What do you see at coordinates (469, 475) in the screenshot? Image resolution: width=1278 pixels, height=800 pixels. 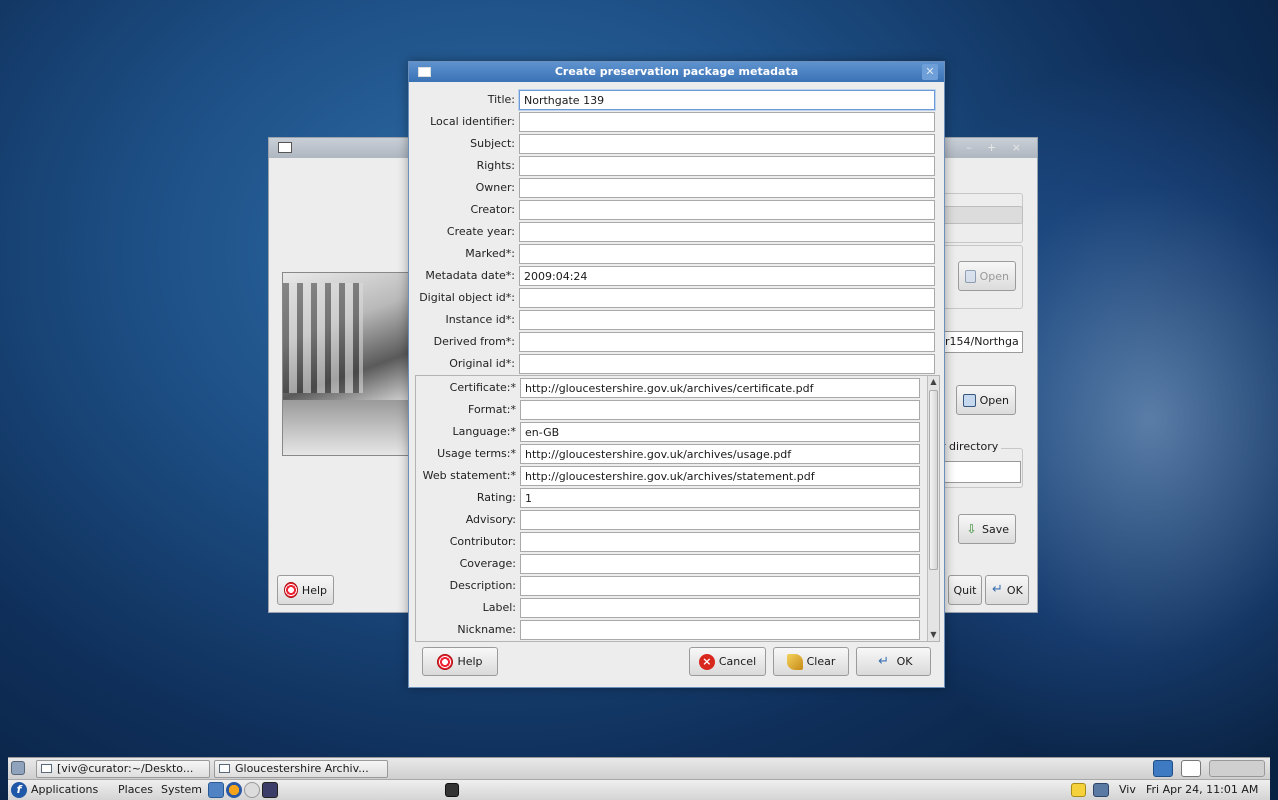 I see `field-label: Web statement:*` at bounding box center [469, 475].